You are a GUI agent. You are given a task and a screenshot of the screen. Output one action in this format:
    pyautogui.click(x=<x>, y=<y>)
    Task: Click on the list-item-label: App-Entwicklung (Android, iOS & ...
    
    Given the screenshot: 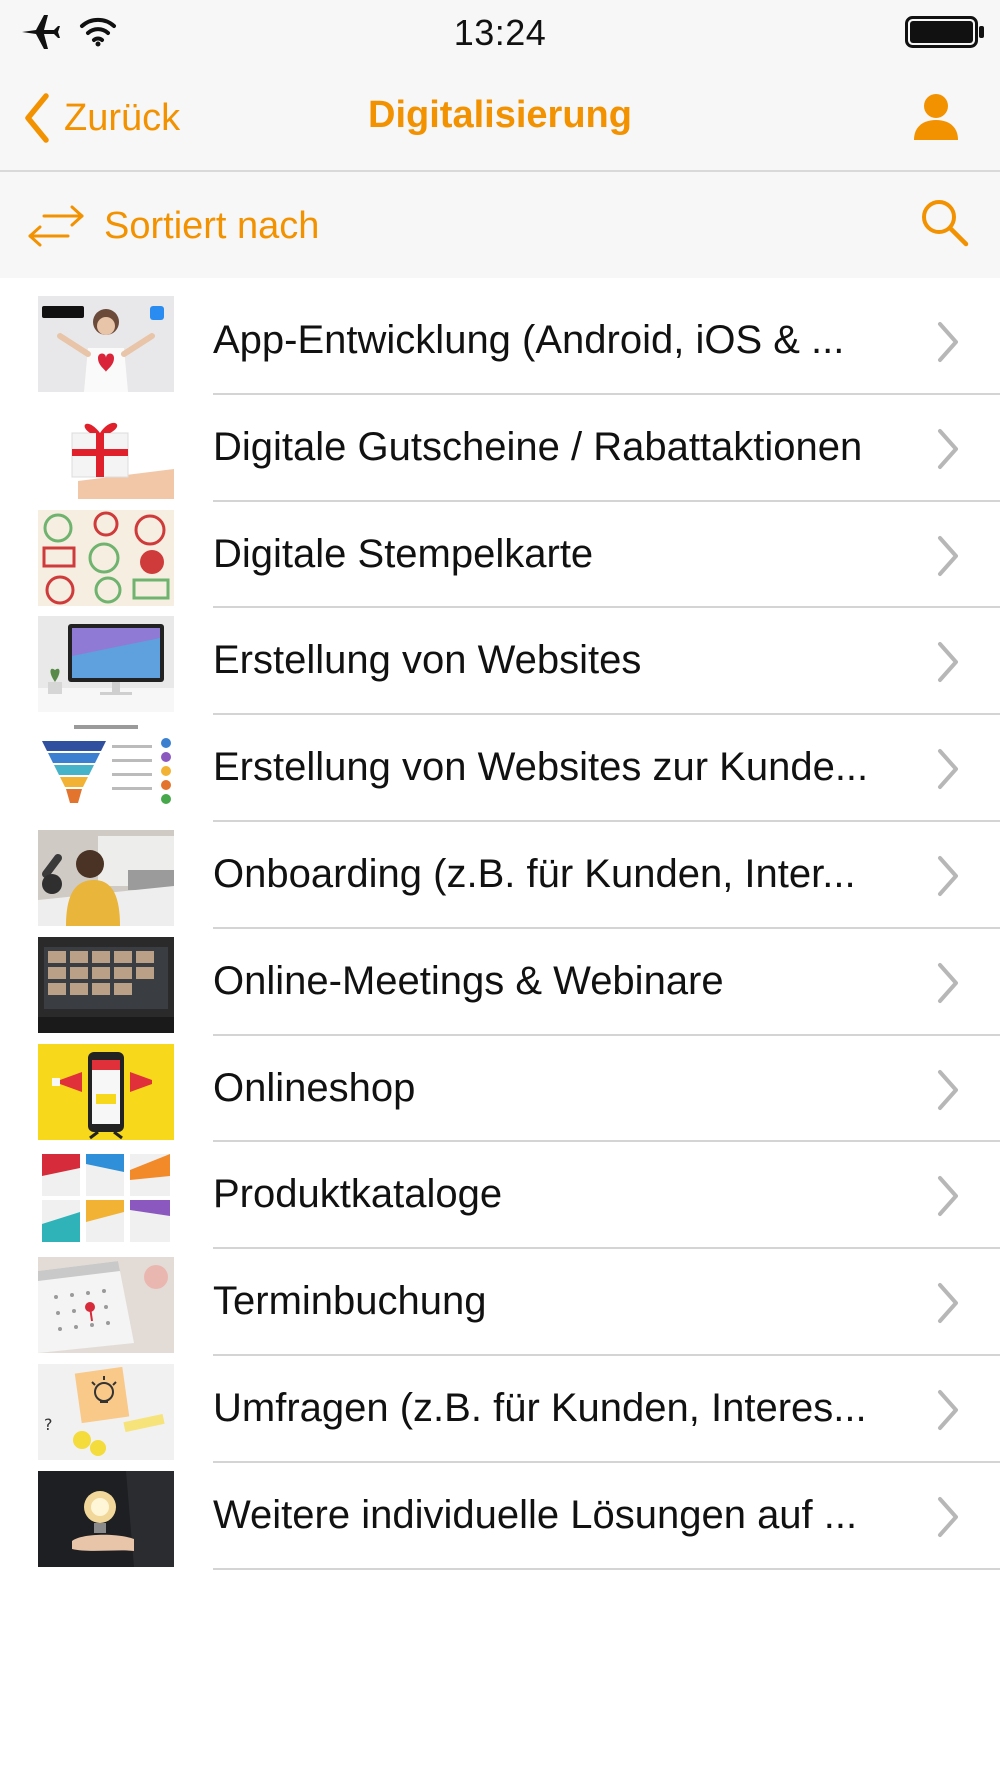 What is the action you would take?
    pyautogui.click(x=529, y=340)
    